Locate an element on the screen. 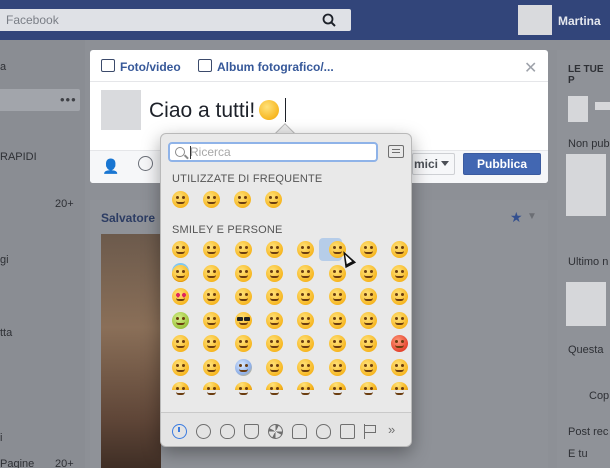 Image resolution: width=610 pixels, height=468 pixels. sidebar-section-label: RAPIDI is located at coordinates (18, 157).